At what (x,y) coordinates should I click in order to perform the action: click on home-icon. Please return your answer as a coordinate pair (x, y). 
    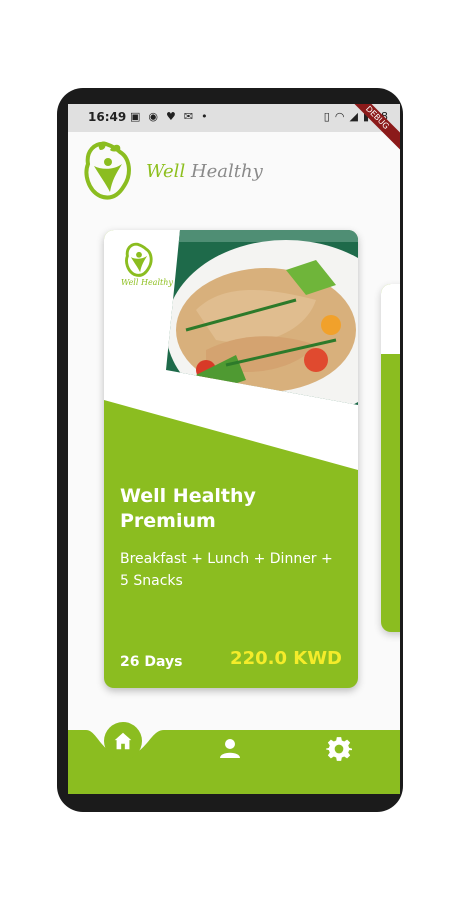
    Looking at the image, I should click on (123, 741).